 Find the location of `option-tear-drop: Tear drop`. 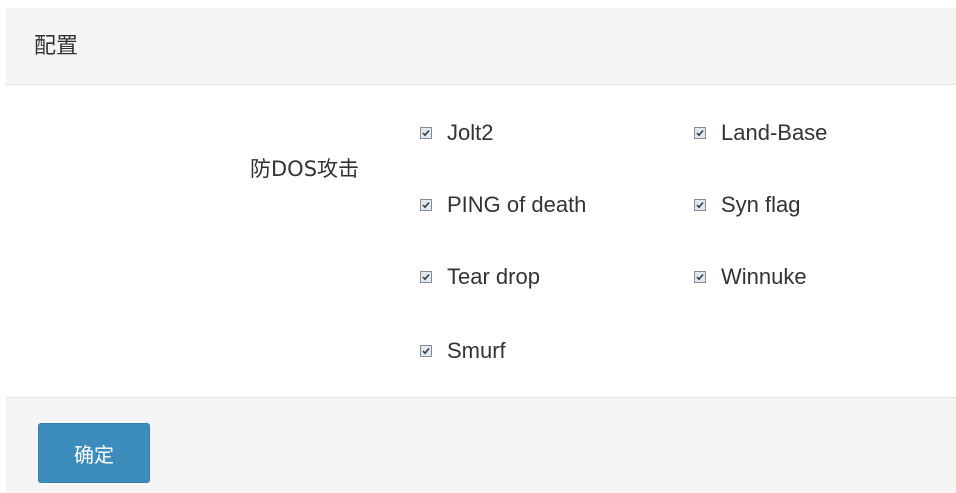

option-tear-drop: Tear drop is located at coordinates (480, 277).